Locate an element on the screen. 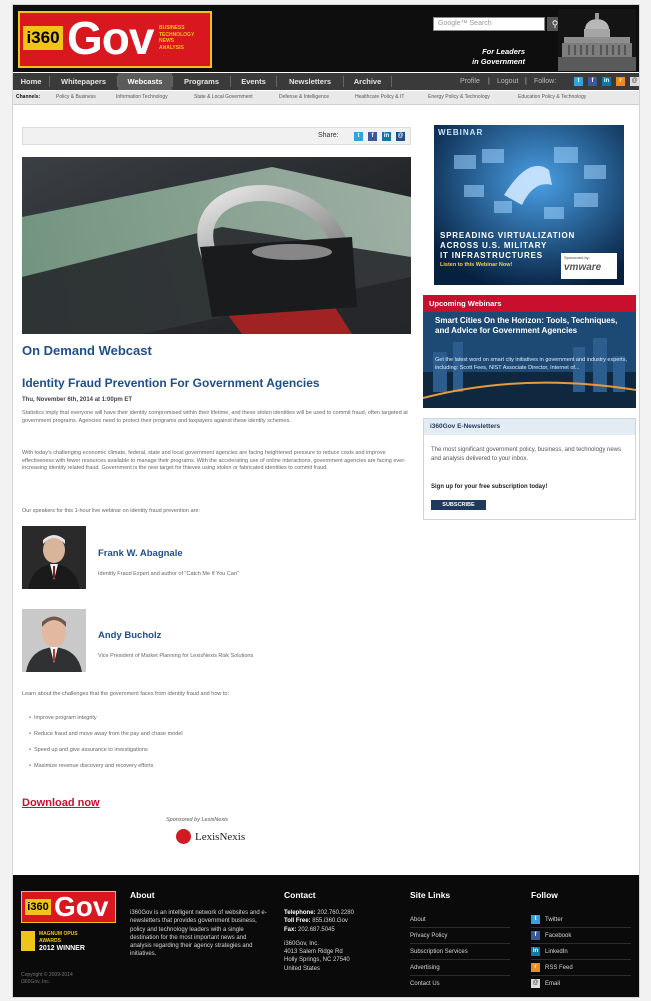 This screenshot has height=1001, width=651. email-icon: @ is located at coordinates (634, 81).